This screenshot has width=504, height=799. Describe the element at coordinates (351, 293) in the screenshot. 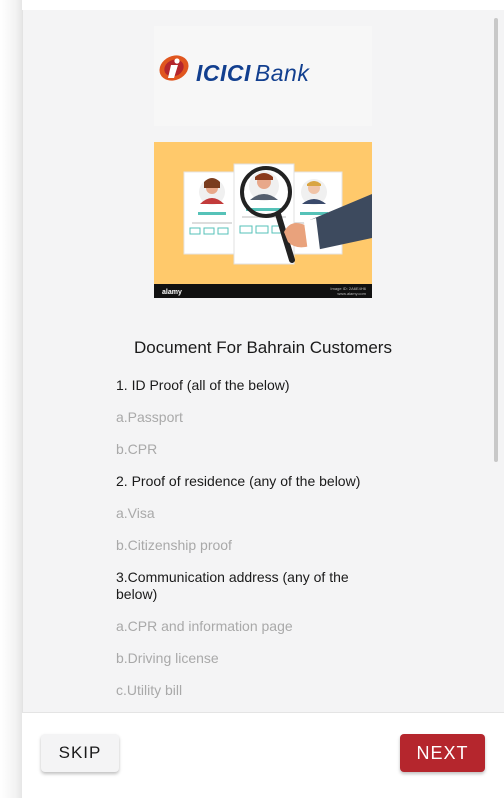

I see `watermark-caption-line-2: www.alamy.com` at that location.